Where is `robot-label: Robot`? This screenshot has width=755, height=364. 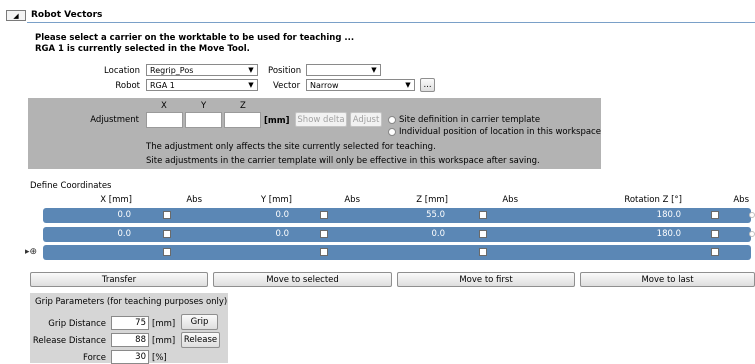 robot-label: Robot is located at coordinates (127, 86).